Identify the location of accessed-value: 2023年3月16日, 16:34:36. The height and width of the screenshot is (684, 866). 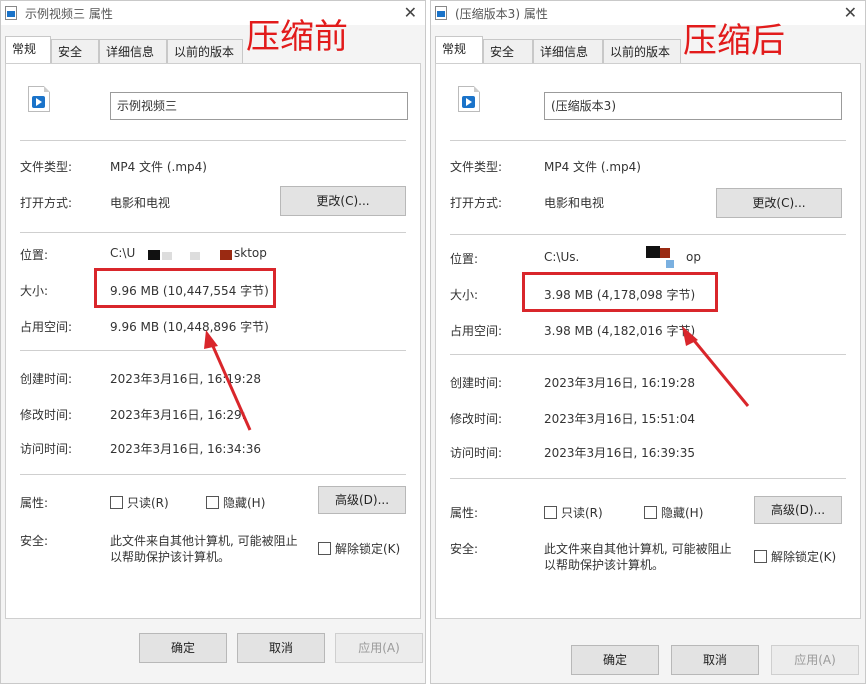
(185, 449).